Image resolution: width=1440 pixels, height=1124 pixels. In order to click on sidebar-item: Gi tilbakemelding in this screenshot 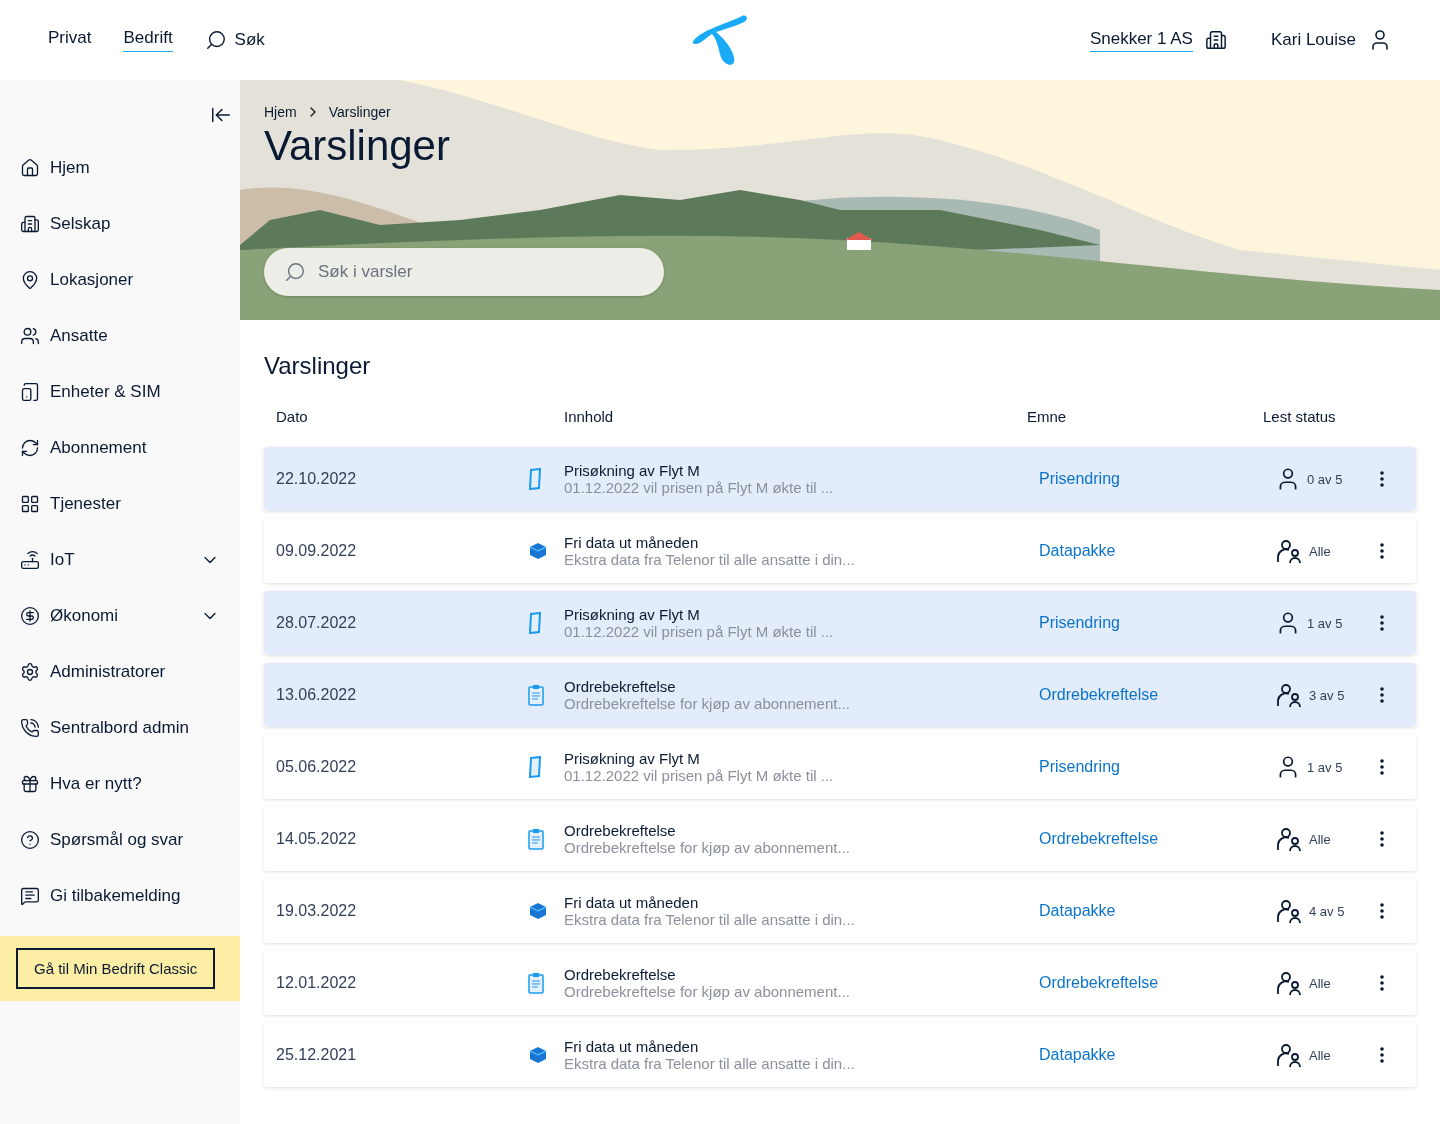, I will do `click(120, 896)`.